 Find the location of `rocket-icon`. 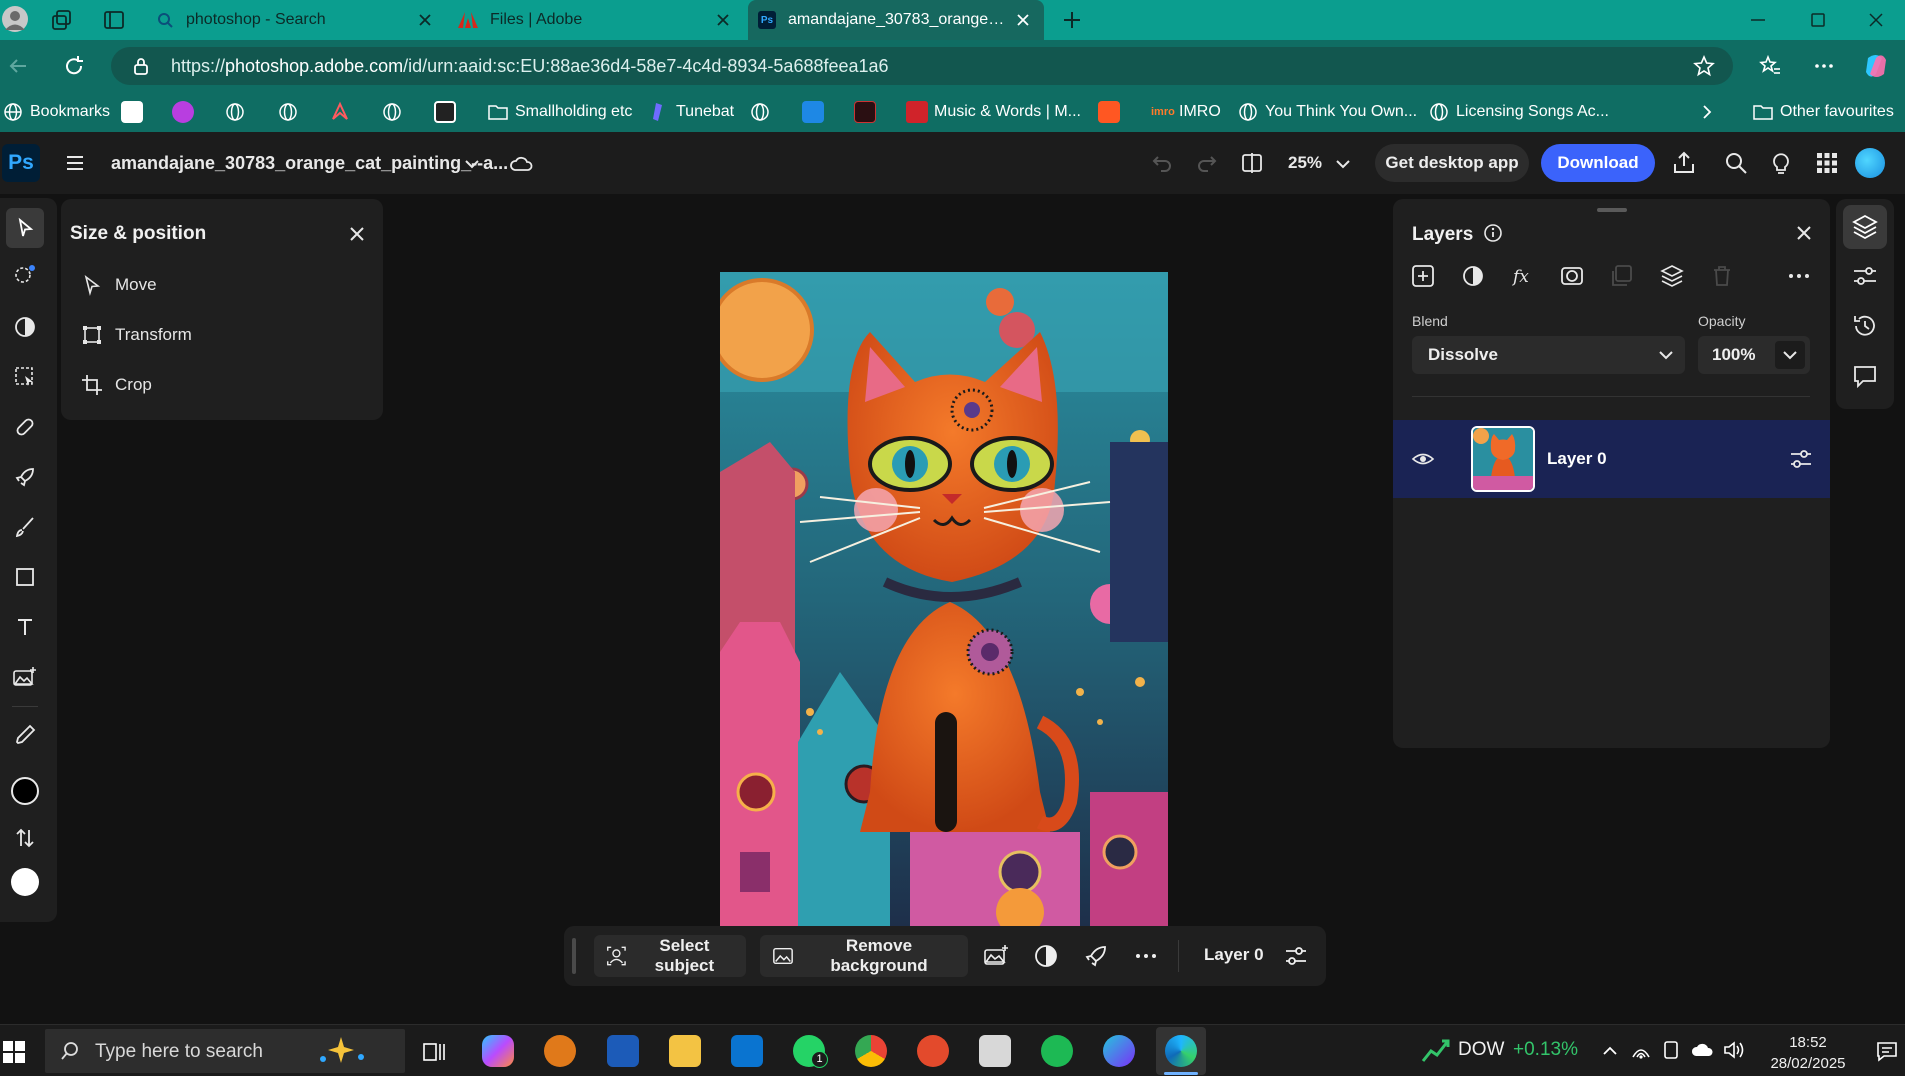

rocket-icon is located at coordinates (1096, 956).